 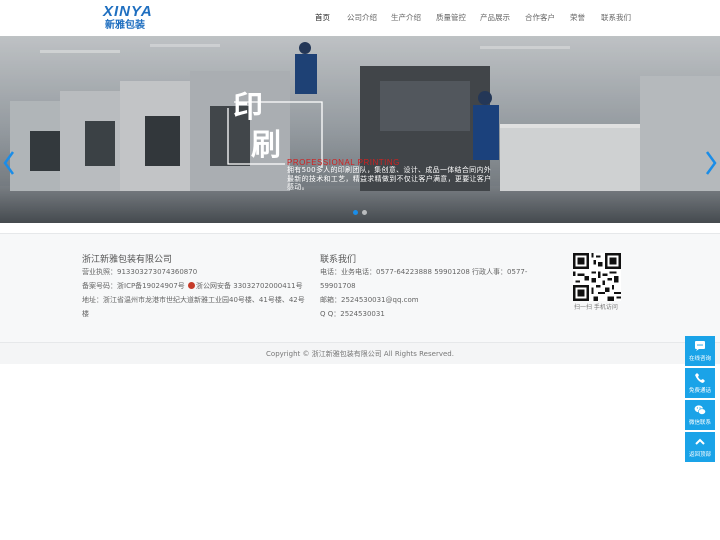 I want to click on back-to-top-button: 返回顶部, so click(x=700, y=447).